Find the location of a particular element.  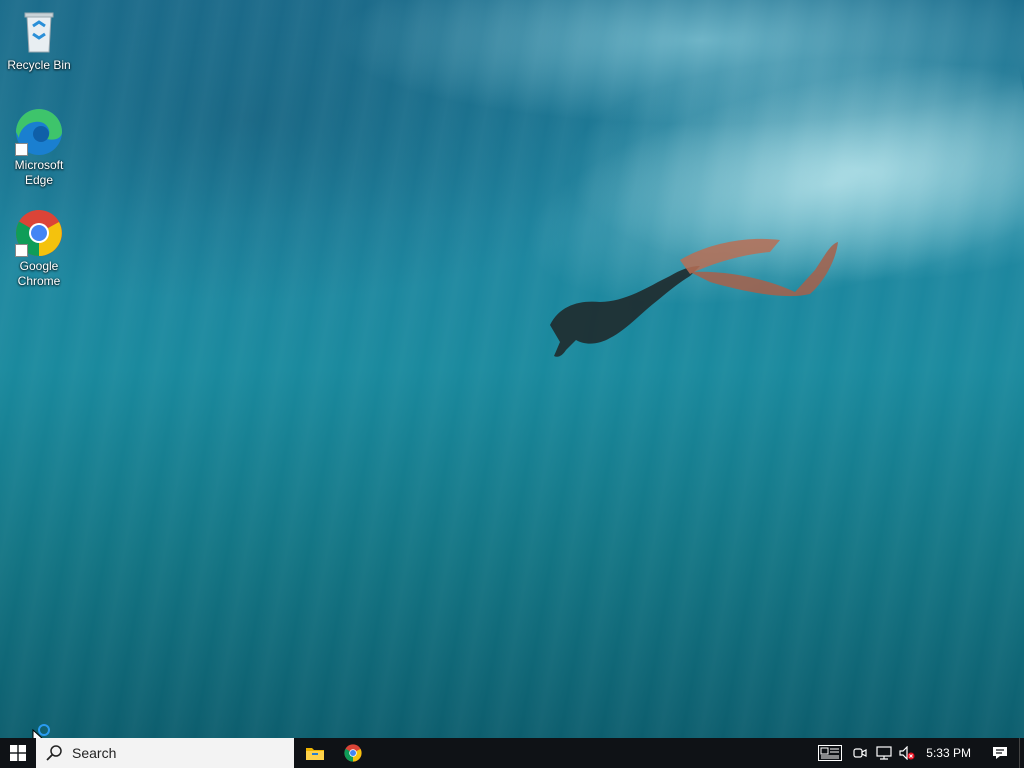

desktop-icon-label: Google Chrome is located at coordinates (39, 273).